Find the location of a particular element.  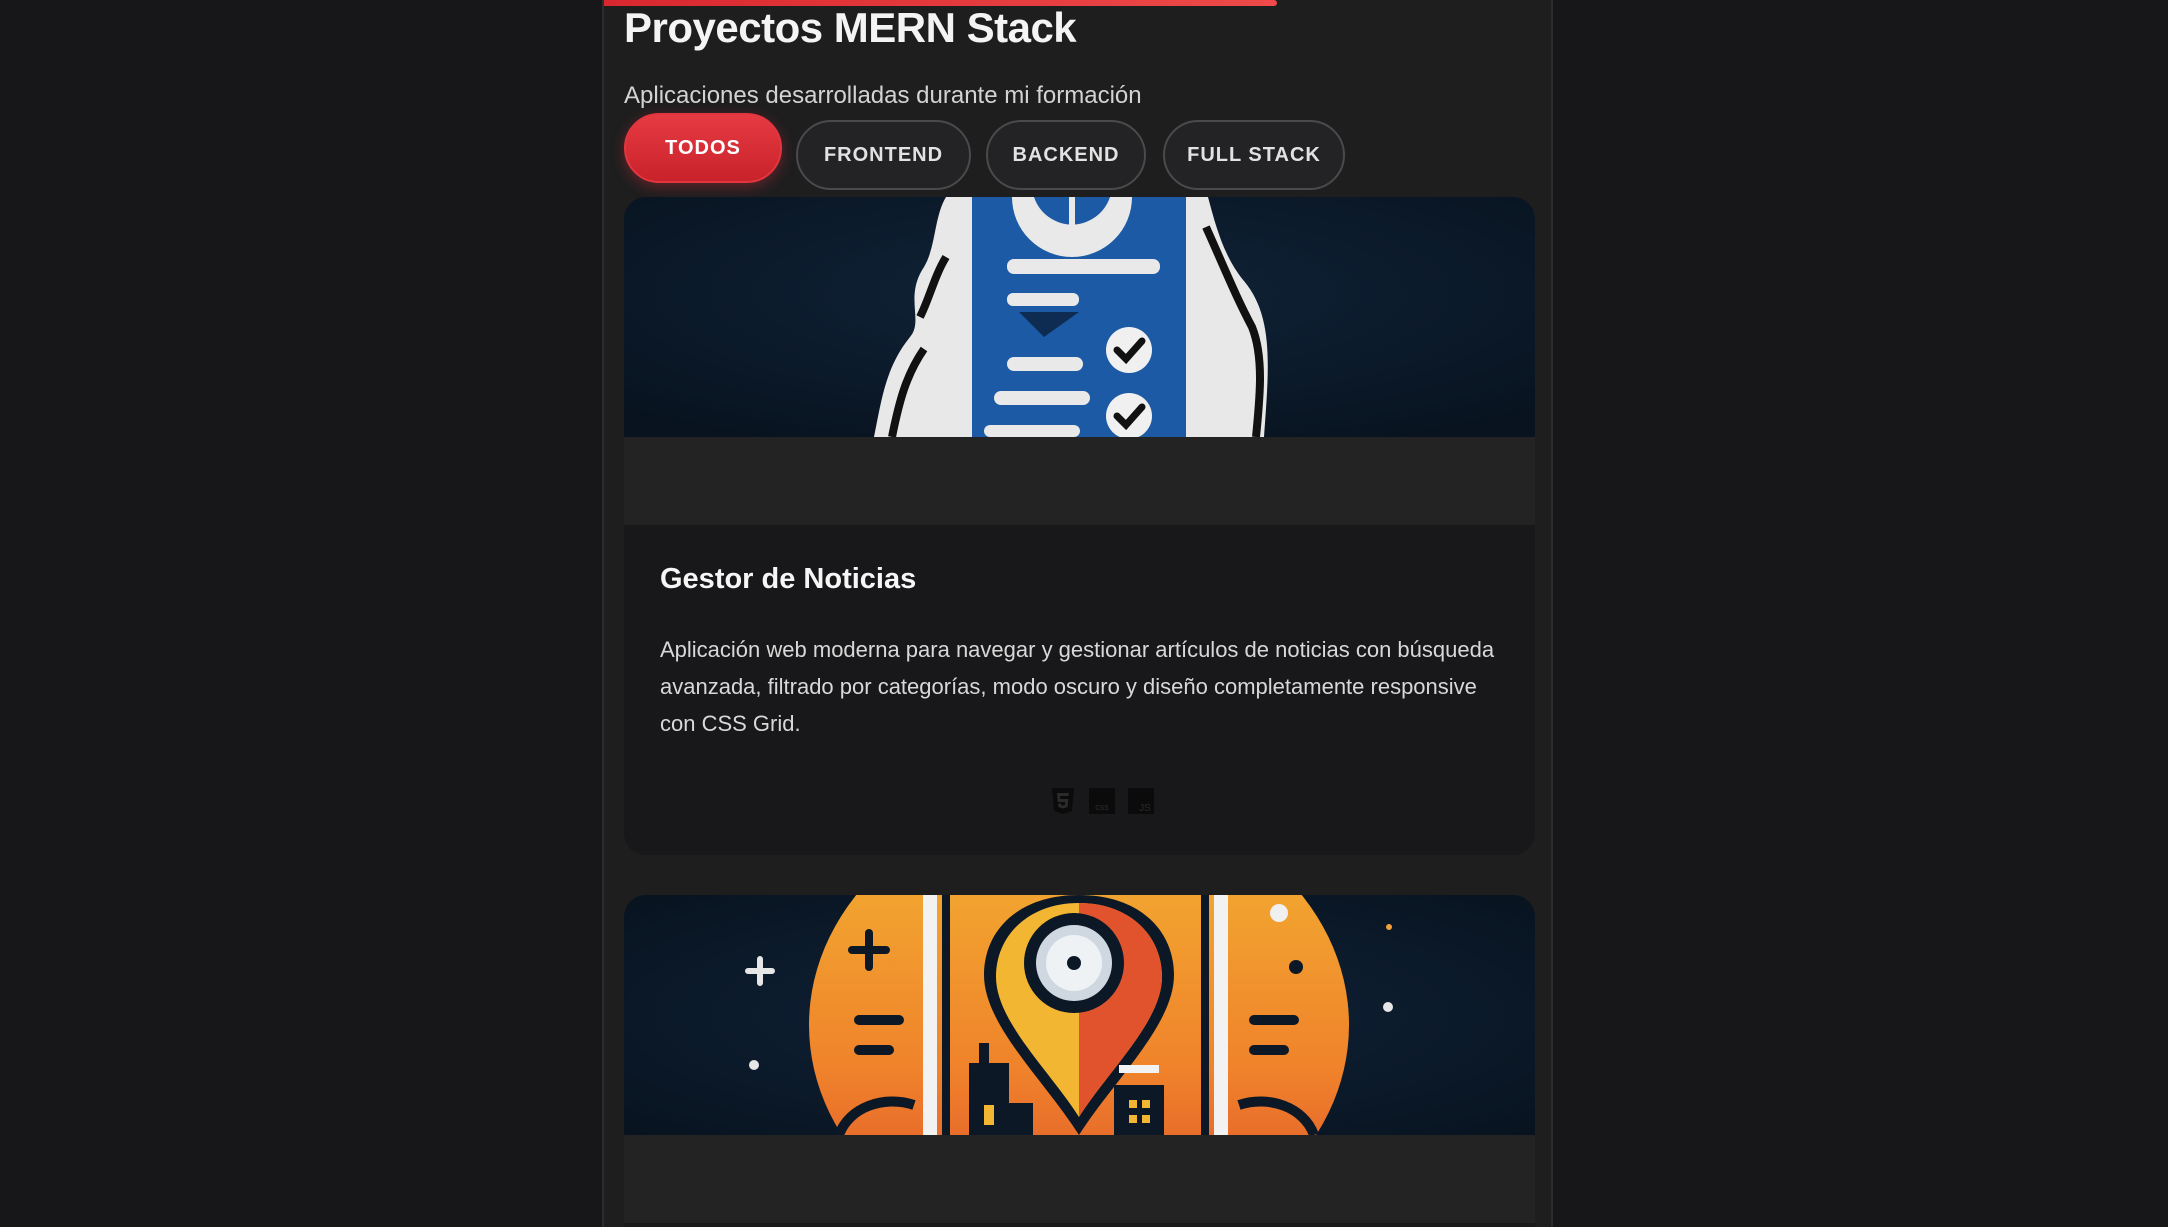

location-app-illustration is located at coordinates (1079, 1015).